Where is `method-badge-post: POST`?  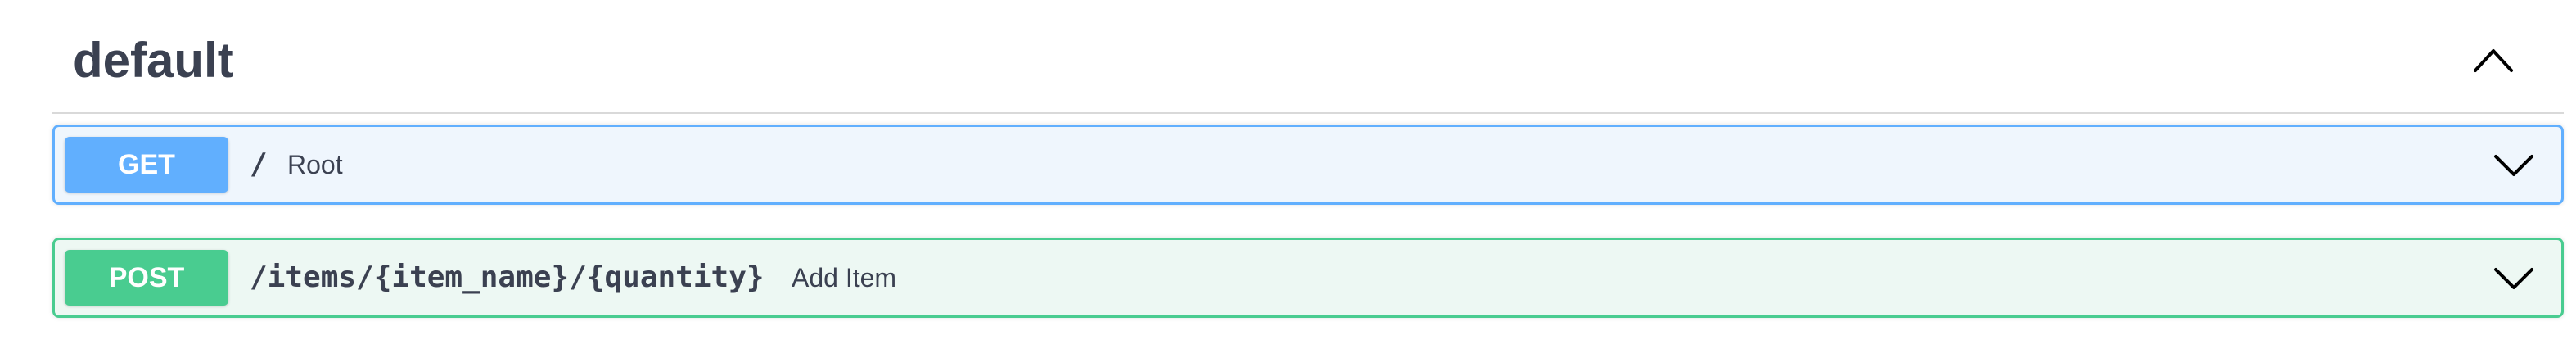 method-badge-post: POST is located at coordinates (146, 278).